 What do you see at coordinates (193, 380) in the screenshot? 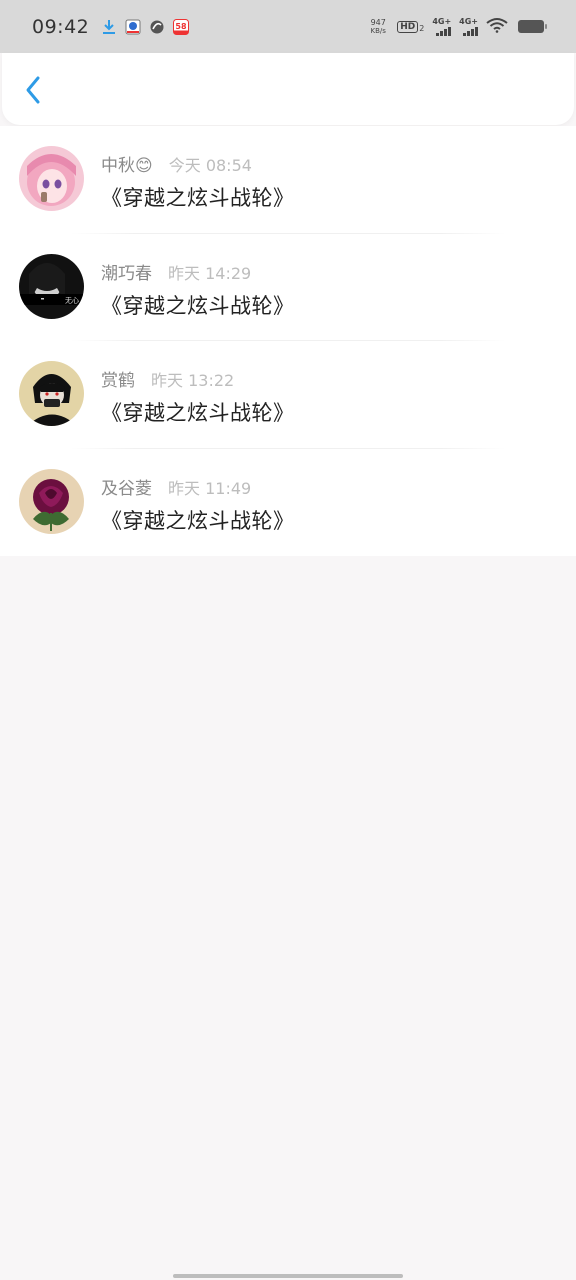
I see `post-time: 昨天 13:22` at bounding box center [193, 380].